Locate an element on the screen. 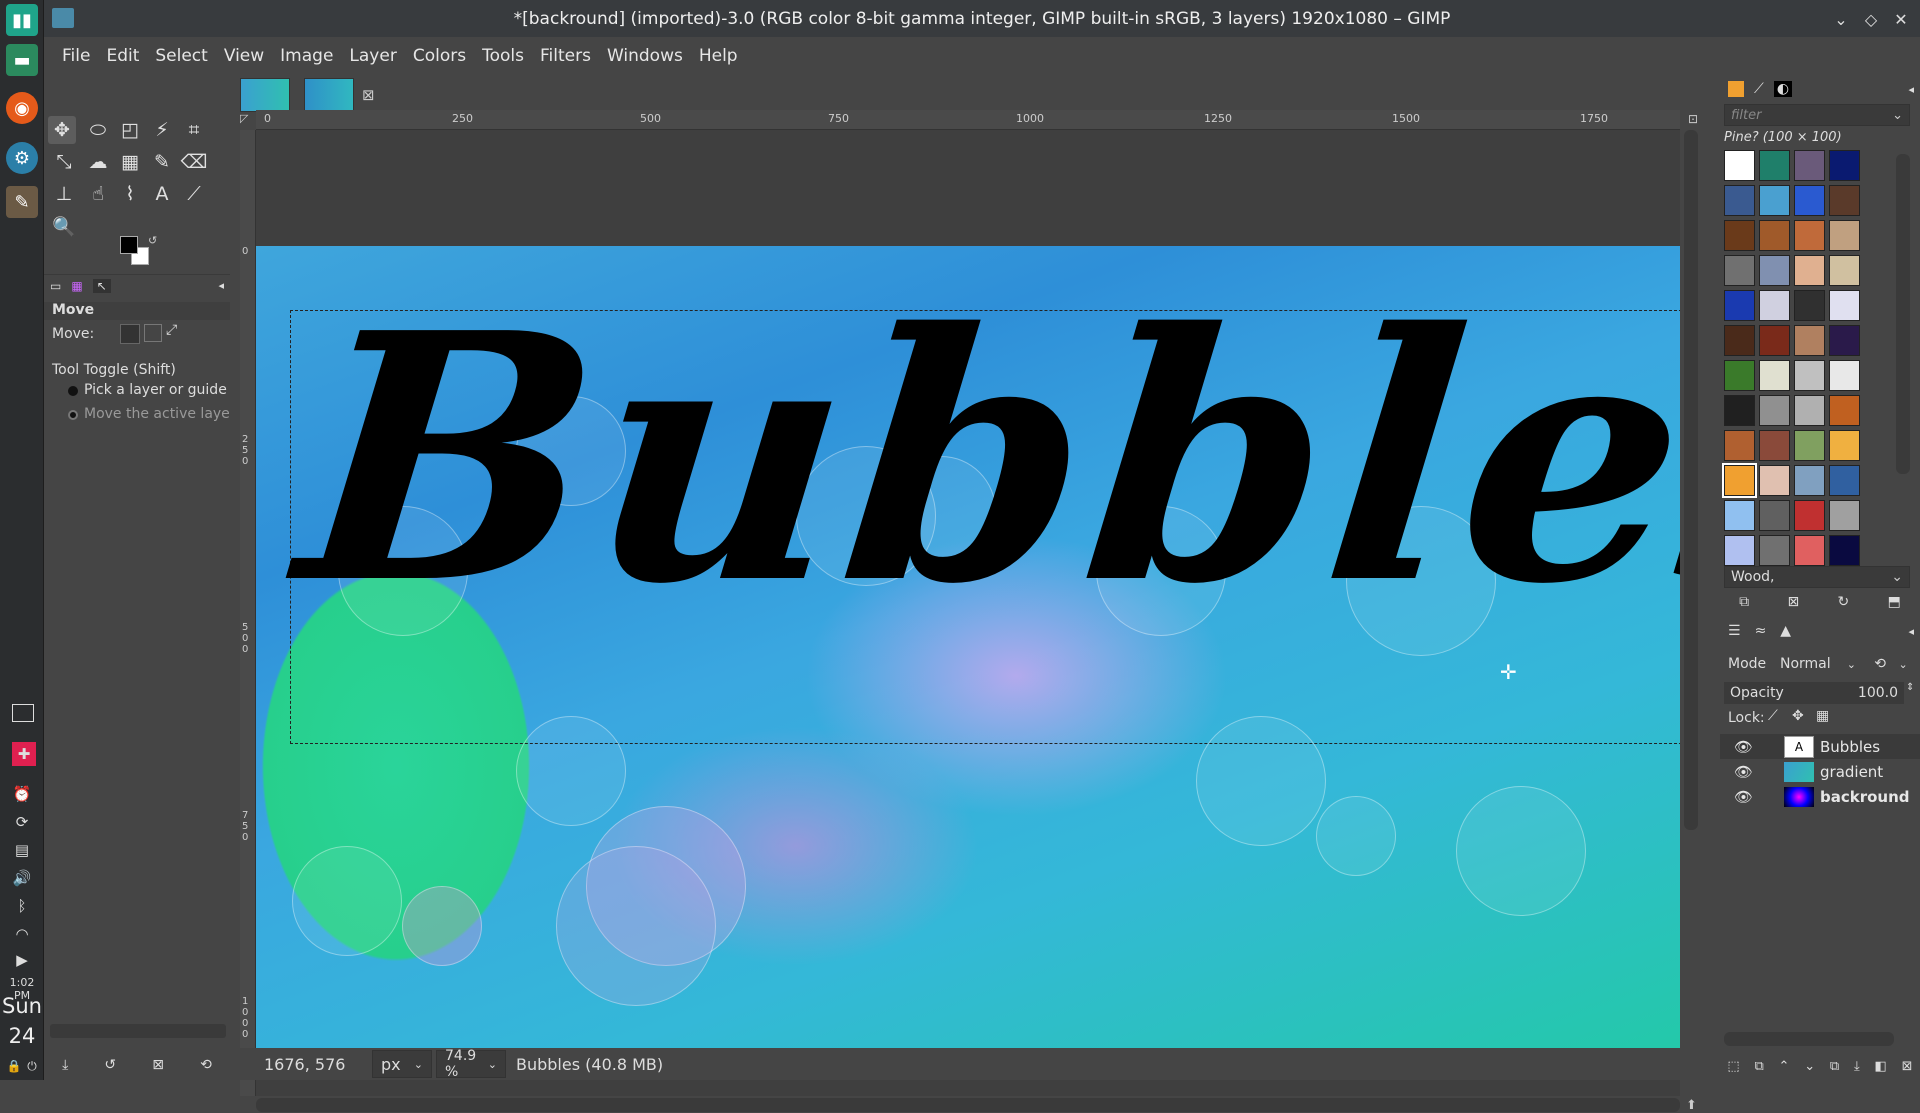 This screenshot has height=1113, width=1920. pattern-tag-input: Wood, ⌄ is located at coordinates (1817, 577).